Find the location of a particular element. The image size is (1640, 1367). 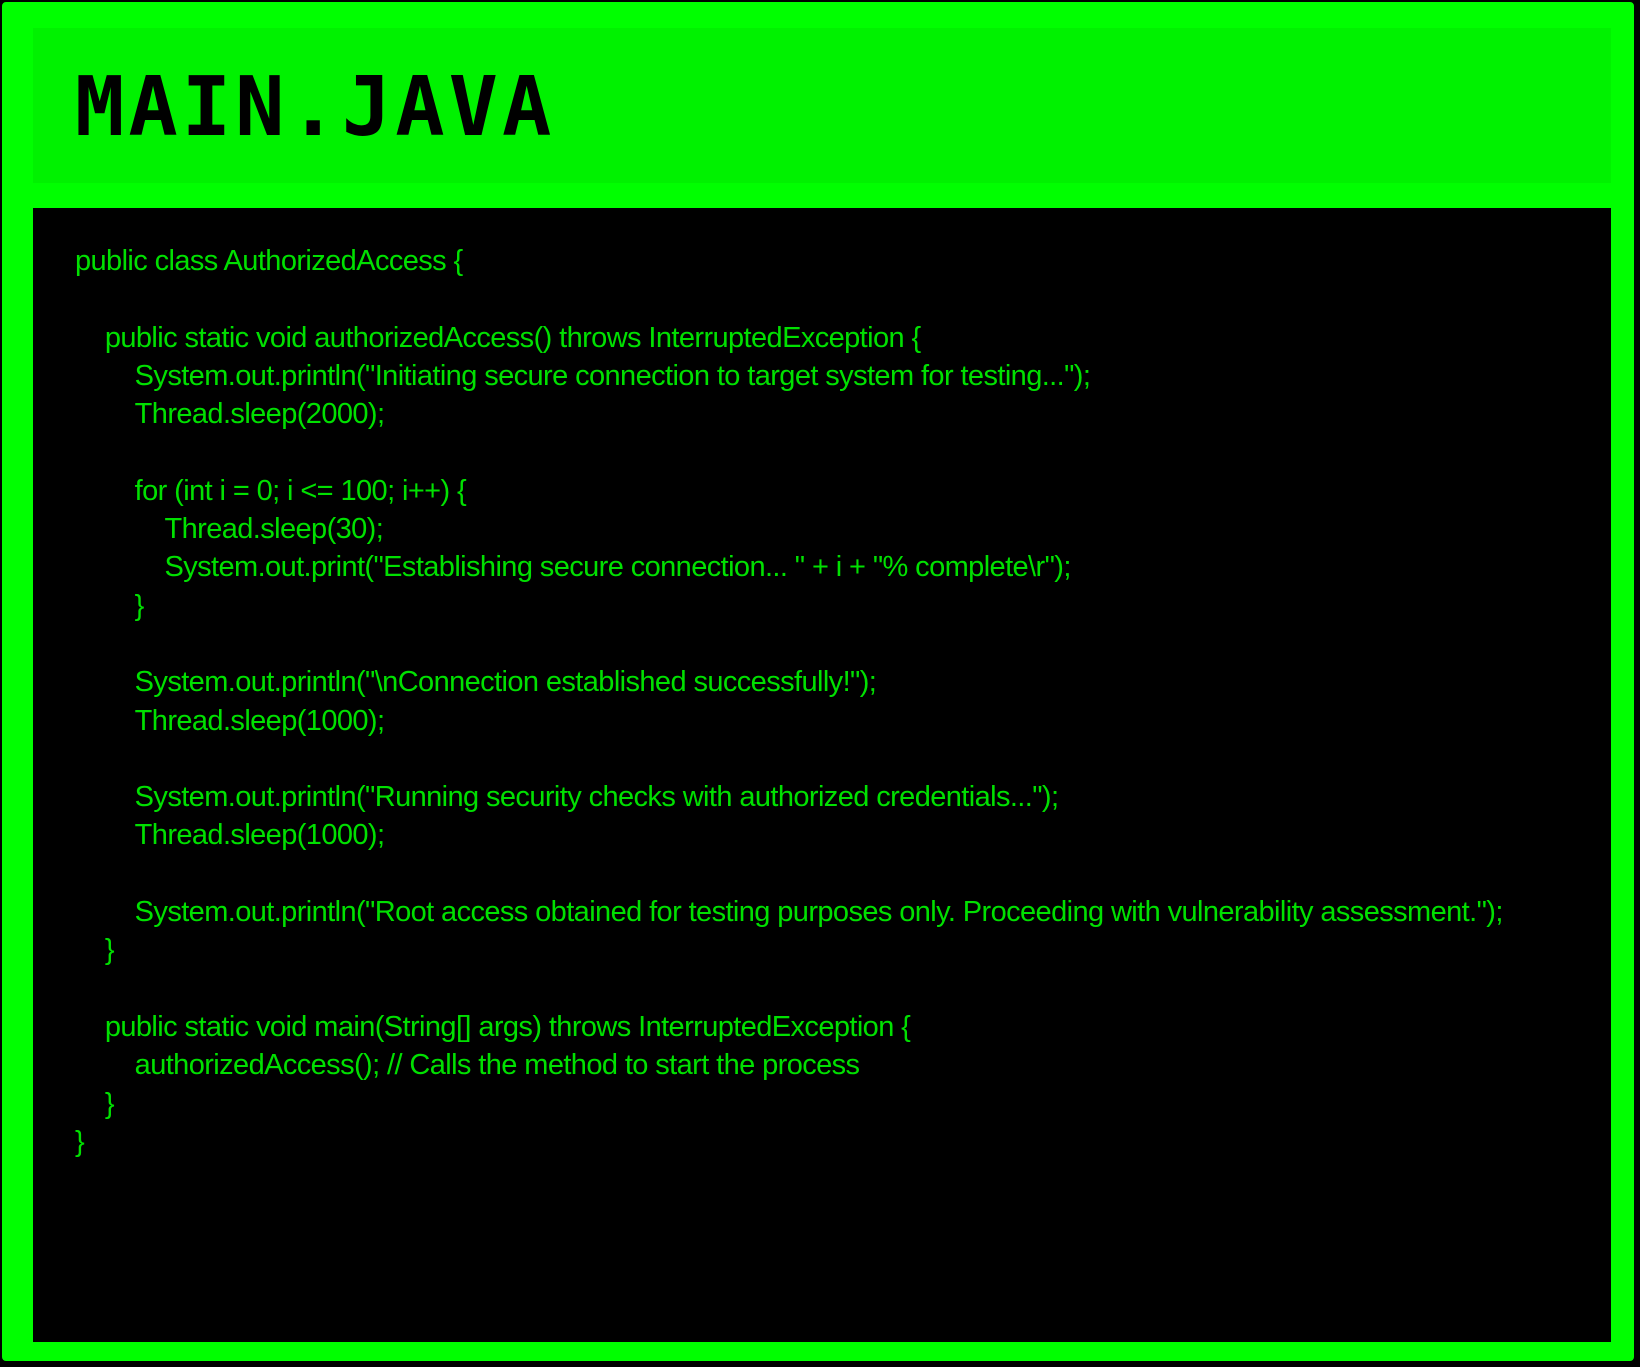

code-line: for (int i = 0; i <= 100; i++) { is located at coordinates (271, 490).